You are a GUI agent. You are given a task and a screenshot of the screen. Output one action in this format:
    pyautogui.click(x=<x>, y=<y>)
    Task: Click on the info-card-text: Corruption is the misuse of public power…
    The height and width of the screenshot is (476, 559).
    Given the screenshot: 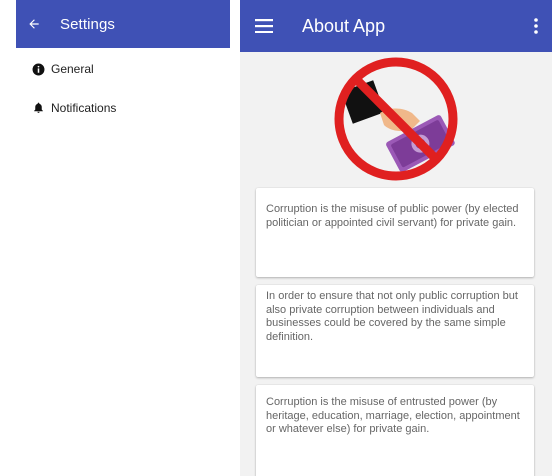 What is the action you would take?
    pyautogui.click(x=392, y=216)
    